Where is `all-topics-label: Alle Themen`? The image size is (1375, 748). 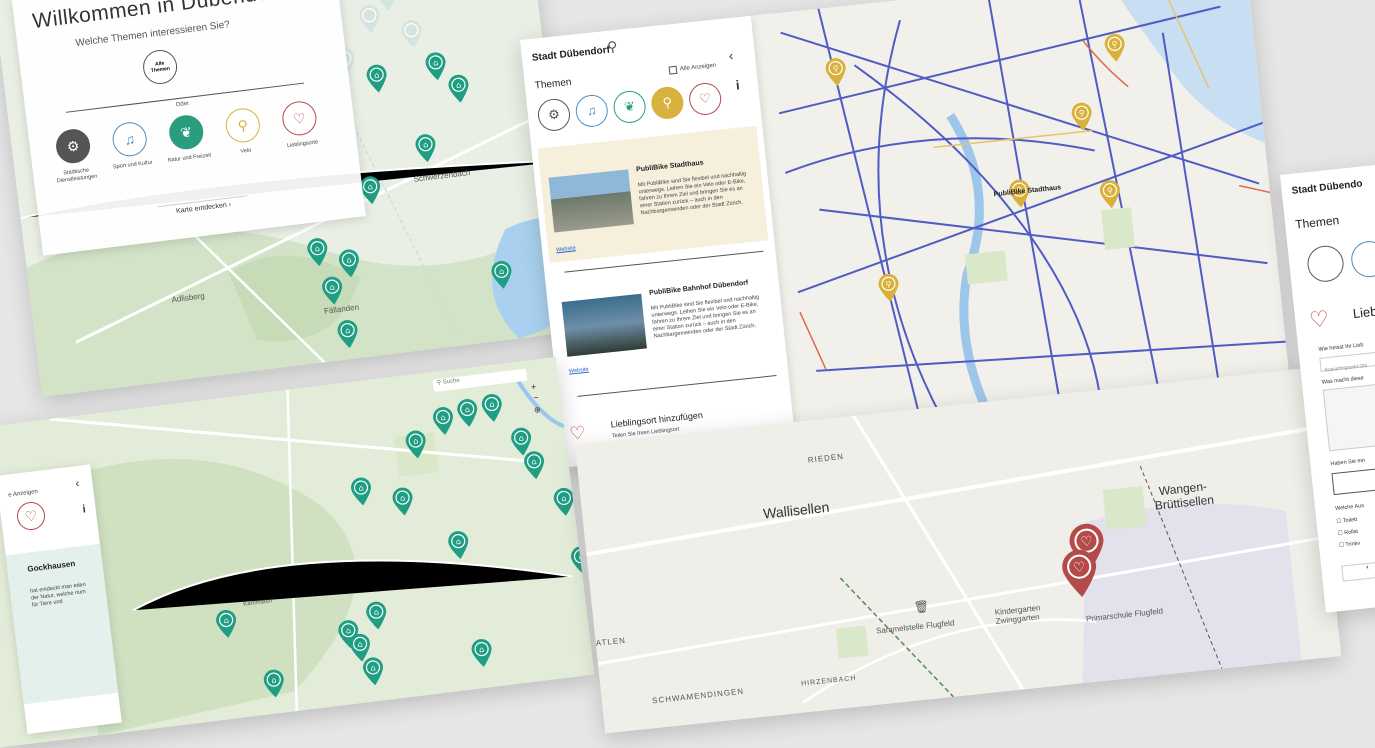 all-topics-label: Alle Themen is located at coordinates (159, 67).